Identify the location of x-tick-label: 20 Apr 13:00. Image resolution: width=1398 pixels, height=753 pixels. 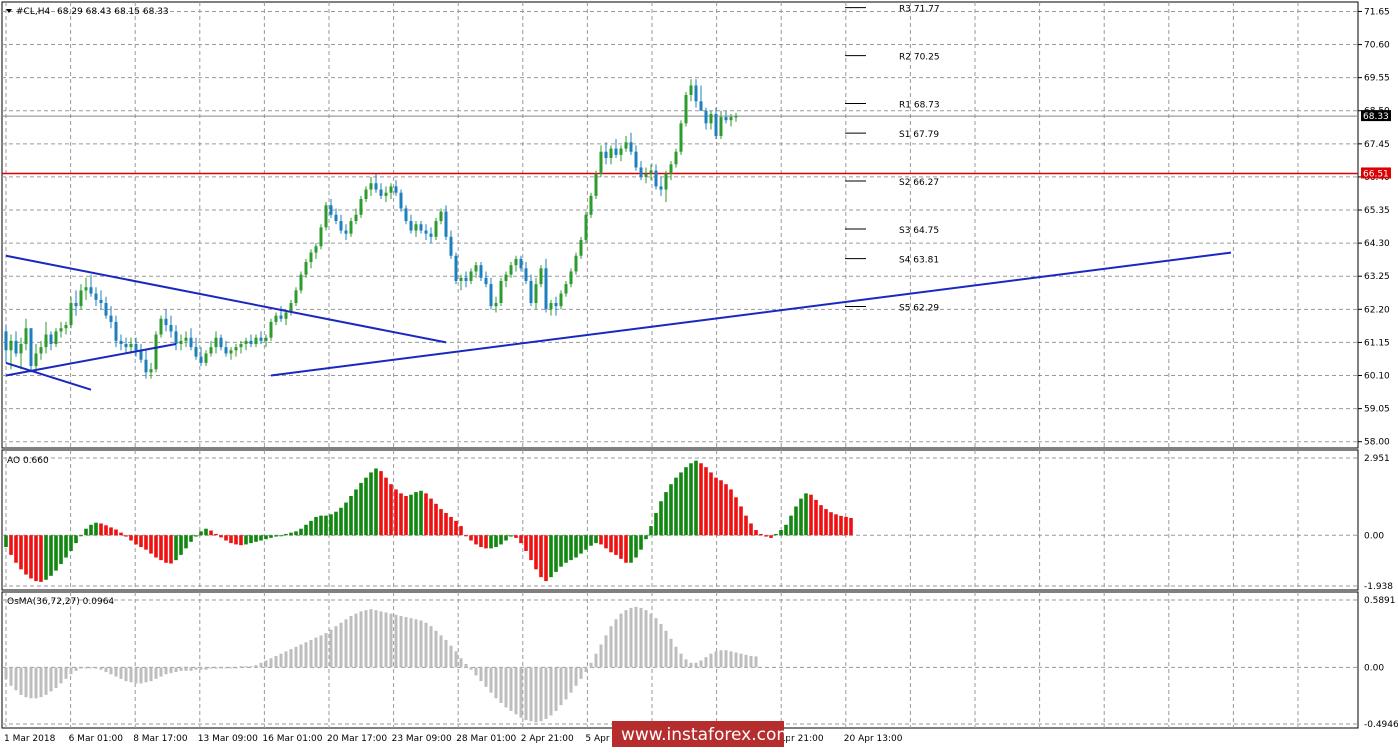
(873, 739).